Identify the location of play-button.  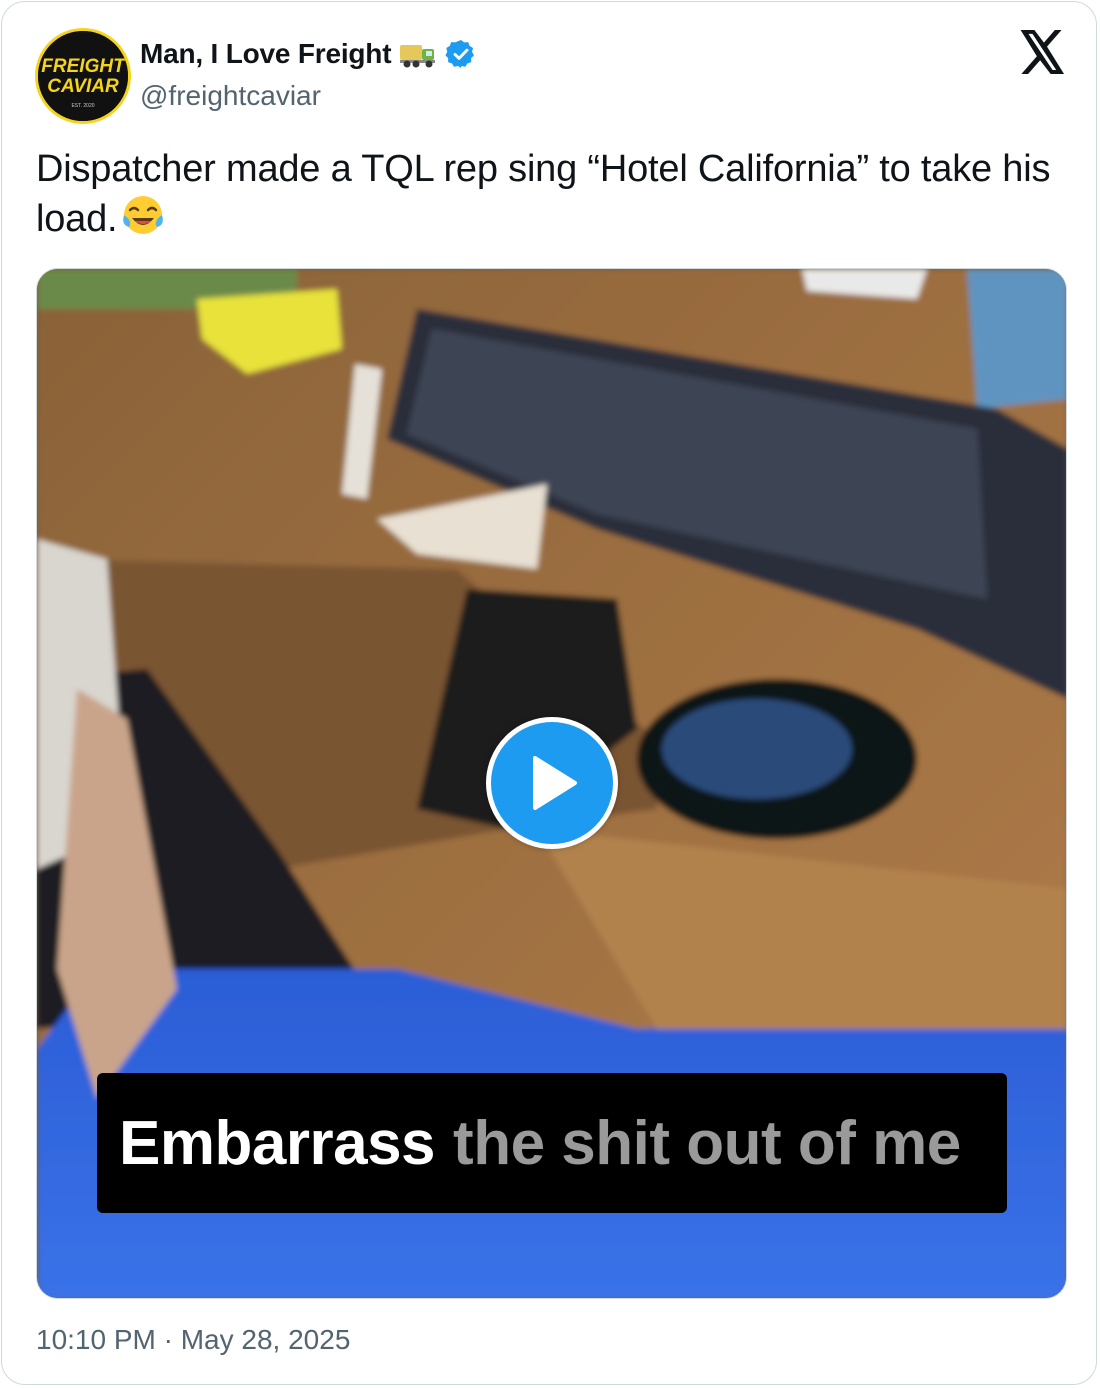
(552, 783).